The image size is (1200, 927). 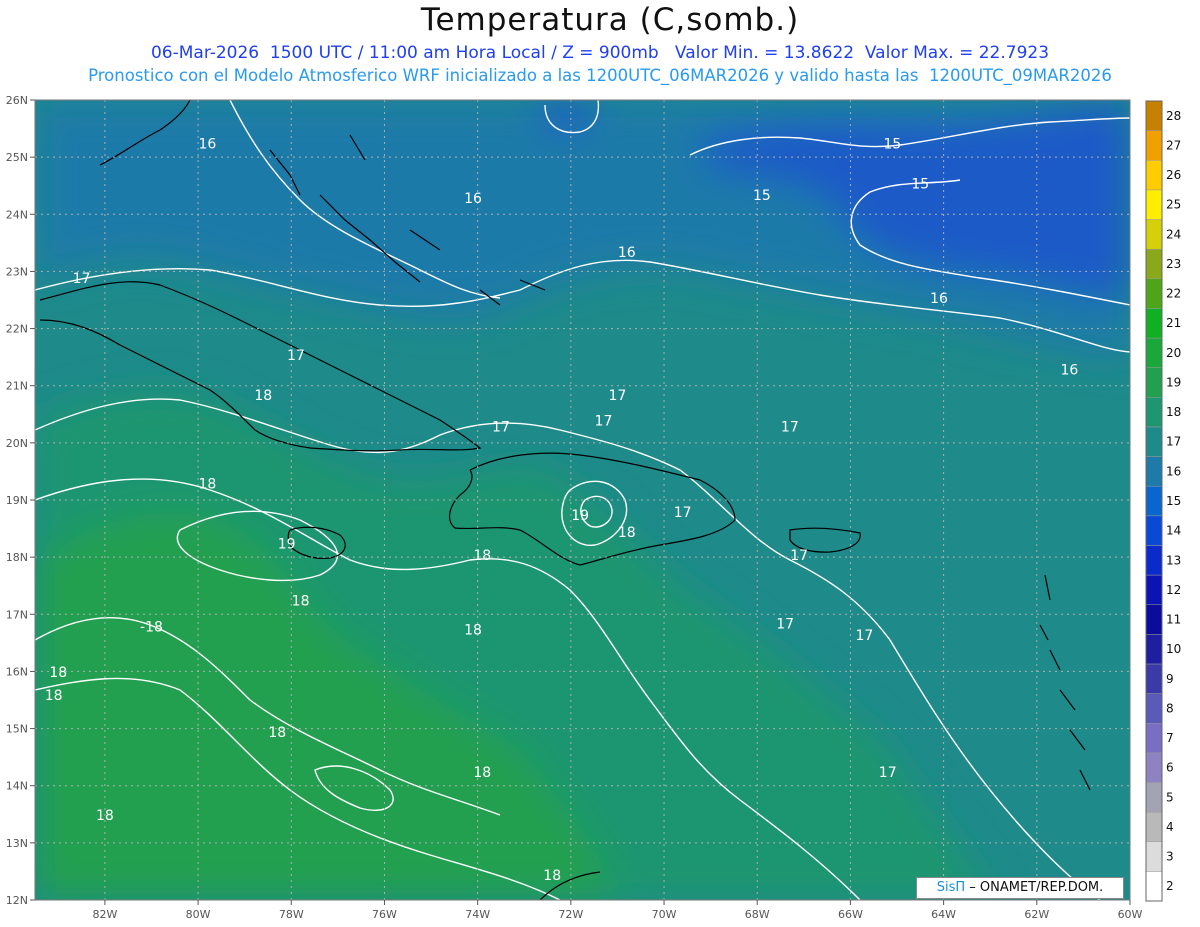 What do you see at coordinates (1173, 116) in the screenshot?
I see `colorbar-label: 28` at bounding box center [1173, 116].